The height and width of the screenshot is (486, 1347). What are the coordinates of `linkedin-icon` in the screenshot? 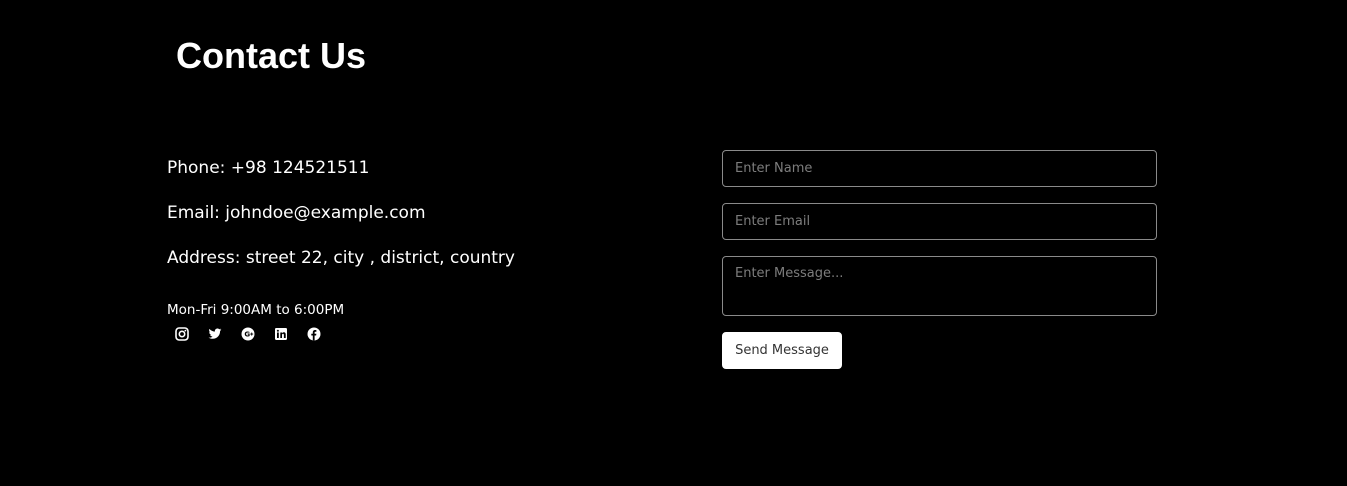 It's located at (281, 334).